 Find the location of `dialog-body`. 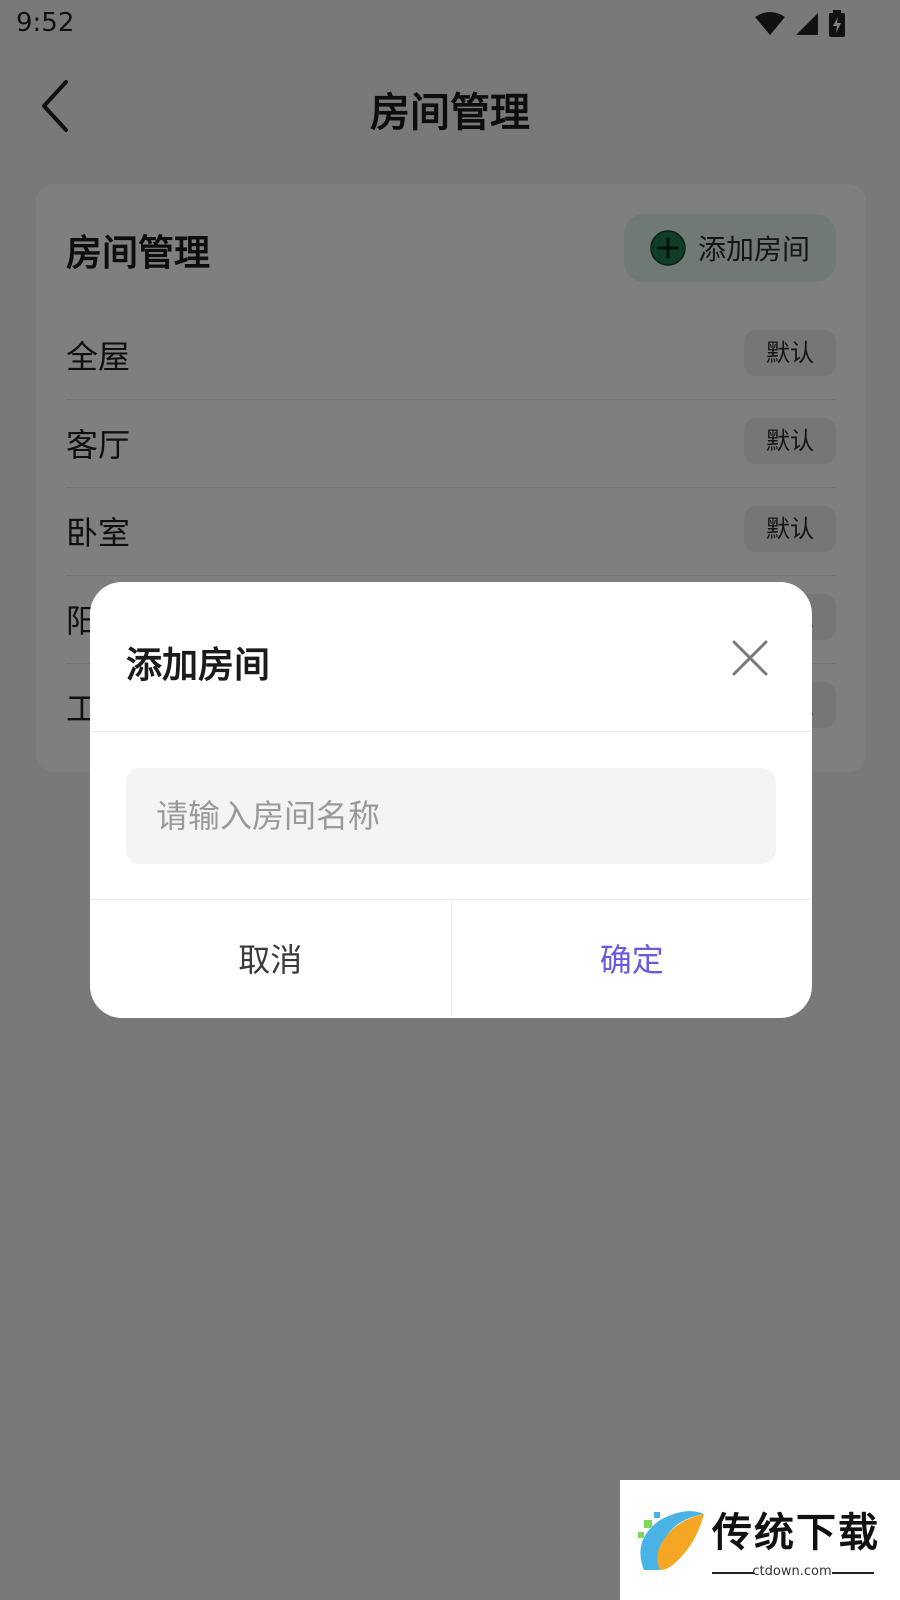

dialog-body is located at coordinates (451, 816).